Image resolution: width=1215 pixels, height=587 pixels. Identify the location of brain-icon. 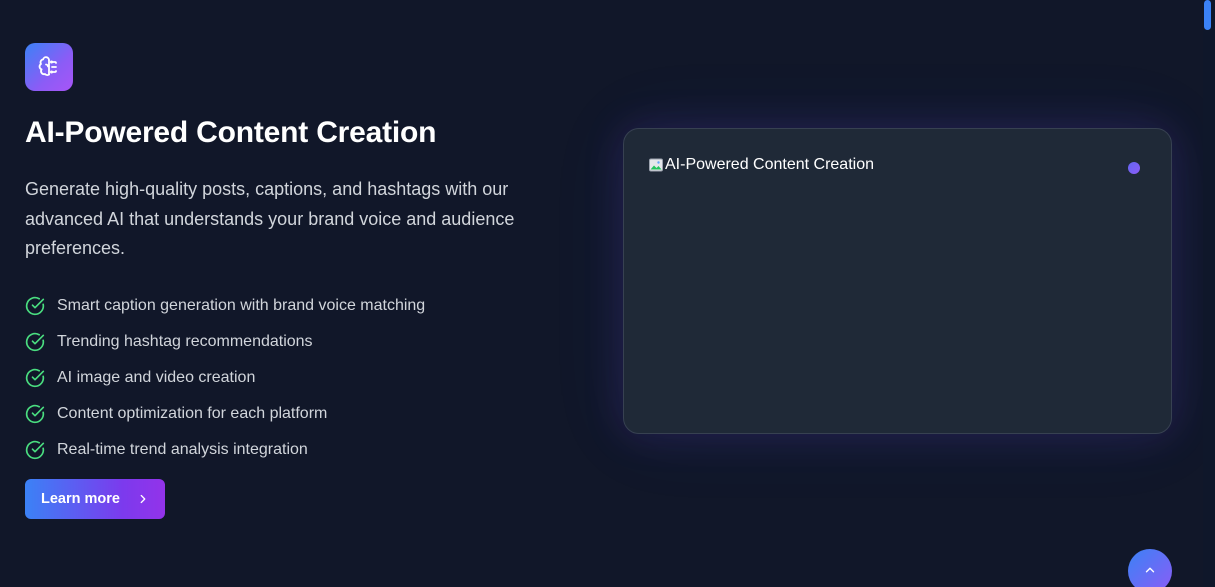
(47, 66).